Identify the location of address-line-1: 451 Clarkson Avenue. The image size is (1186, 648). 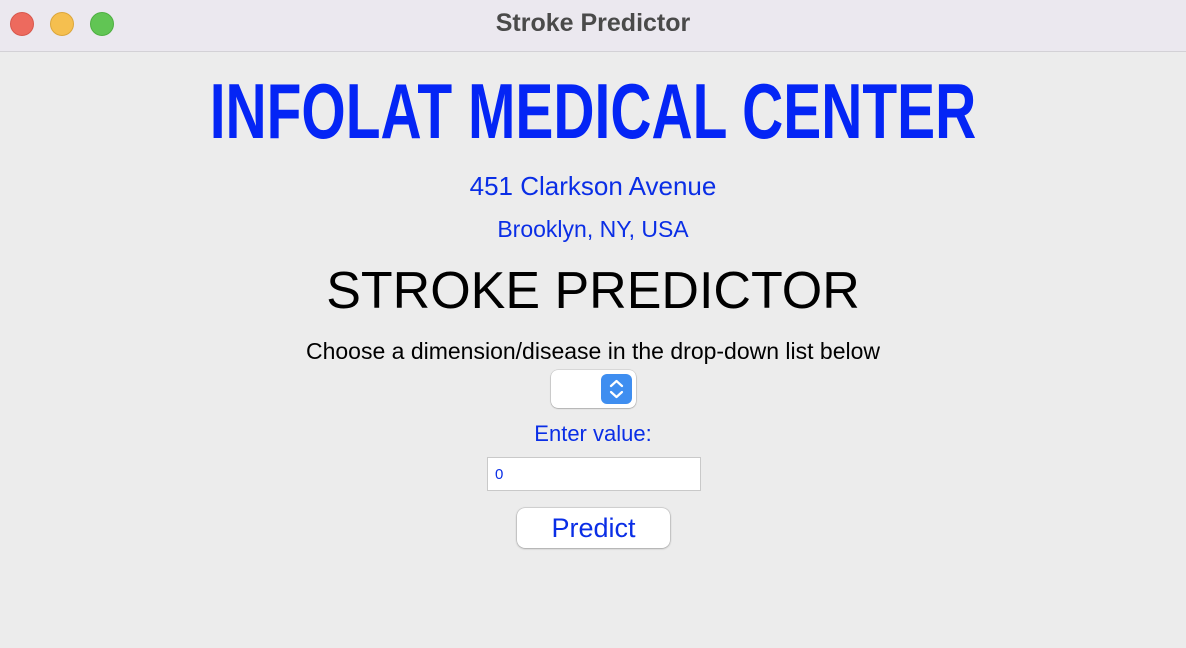
(593, 186).